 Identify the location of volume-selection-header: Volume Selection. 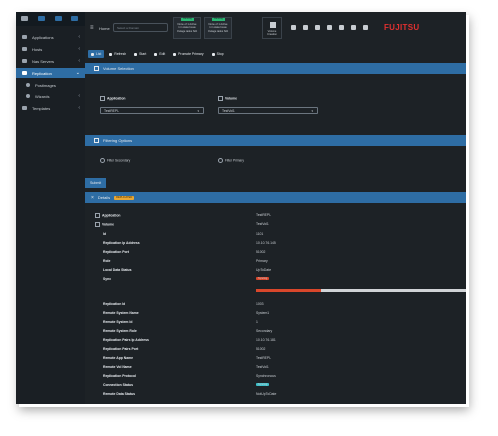
(275, 68).